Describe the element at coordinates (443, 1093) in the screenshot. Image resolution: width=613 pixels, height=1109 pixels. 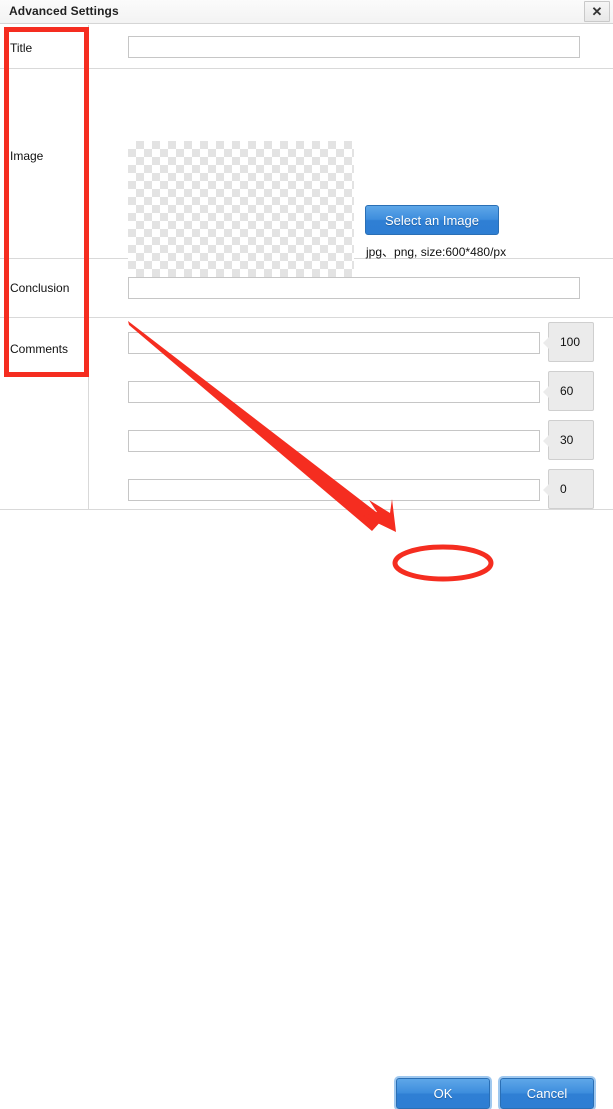
I see `ok-button: OK` at that location.